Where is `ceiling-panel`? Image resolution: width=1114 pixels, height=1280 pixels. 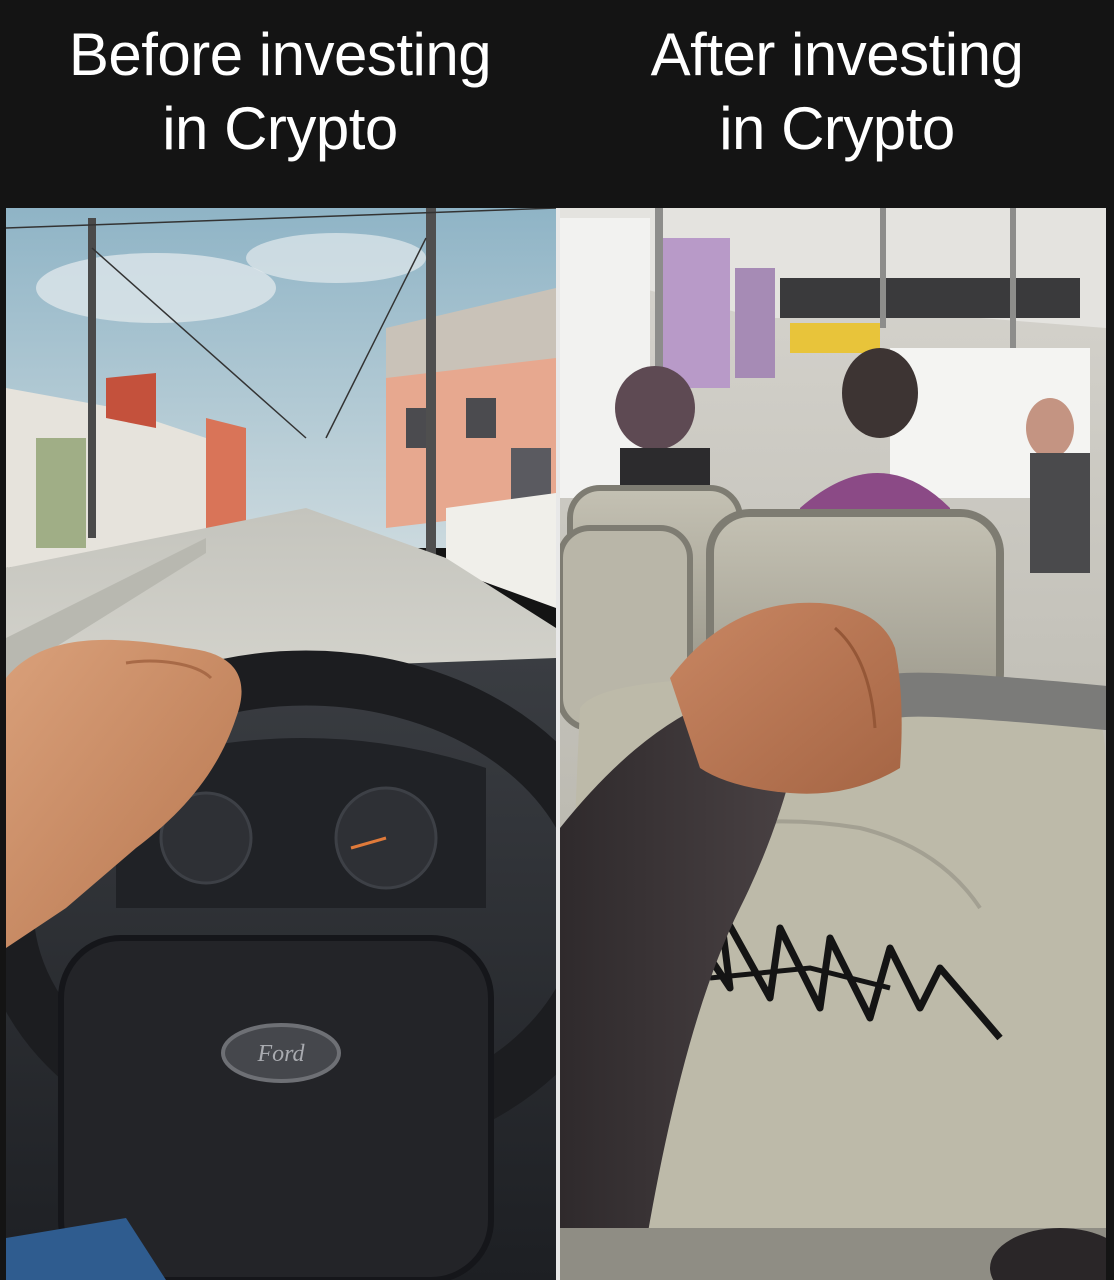
ceiling-panel is located at coordinates (930, 298).